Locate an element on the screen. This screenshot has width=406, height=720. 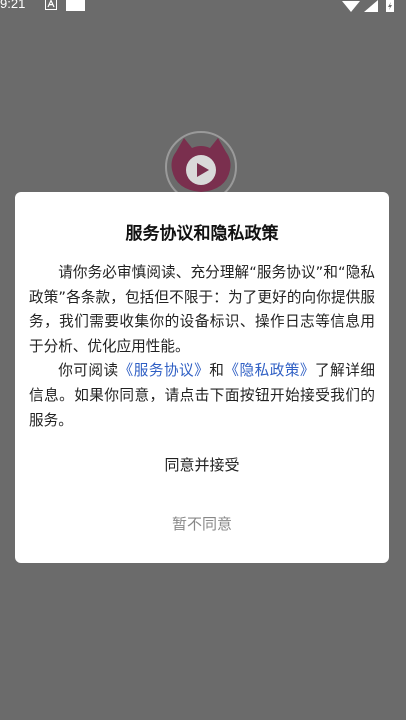
and-text: 和 is located at coordinates (217, 371).